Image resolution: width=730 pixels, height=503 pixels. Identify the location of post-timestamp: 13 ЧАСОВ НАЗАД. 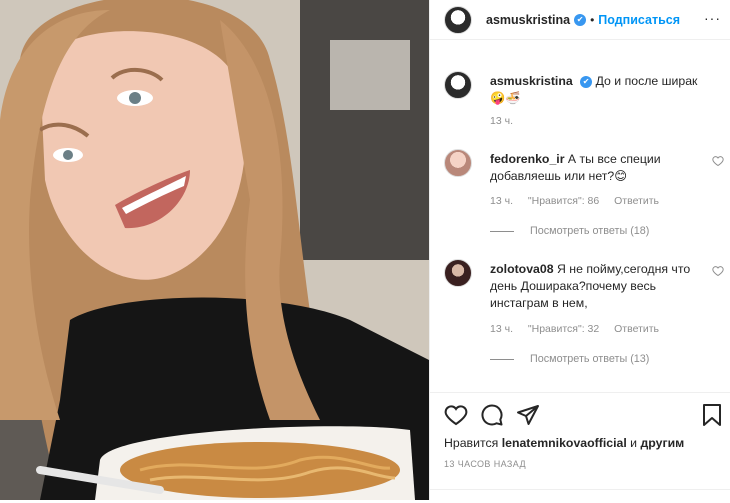
(485, 464).